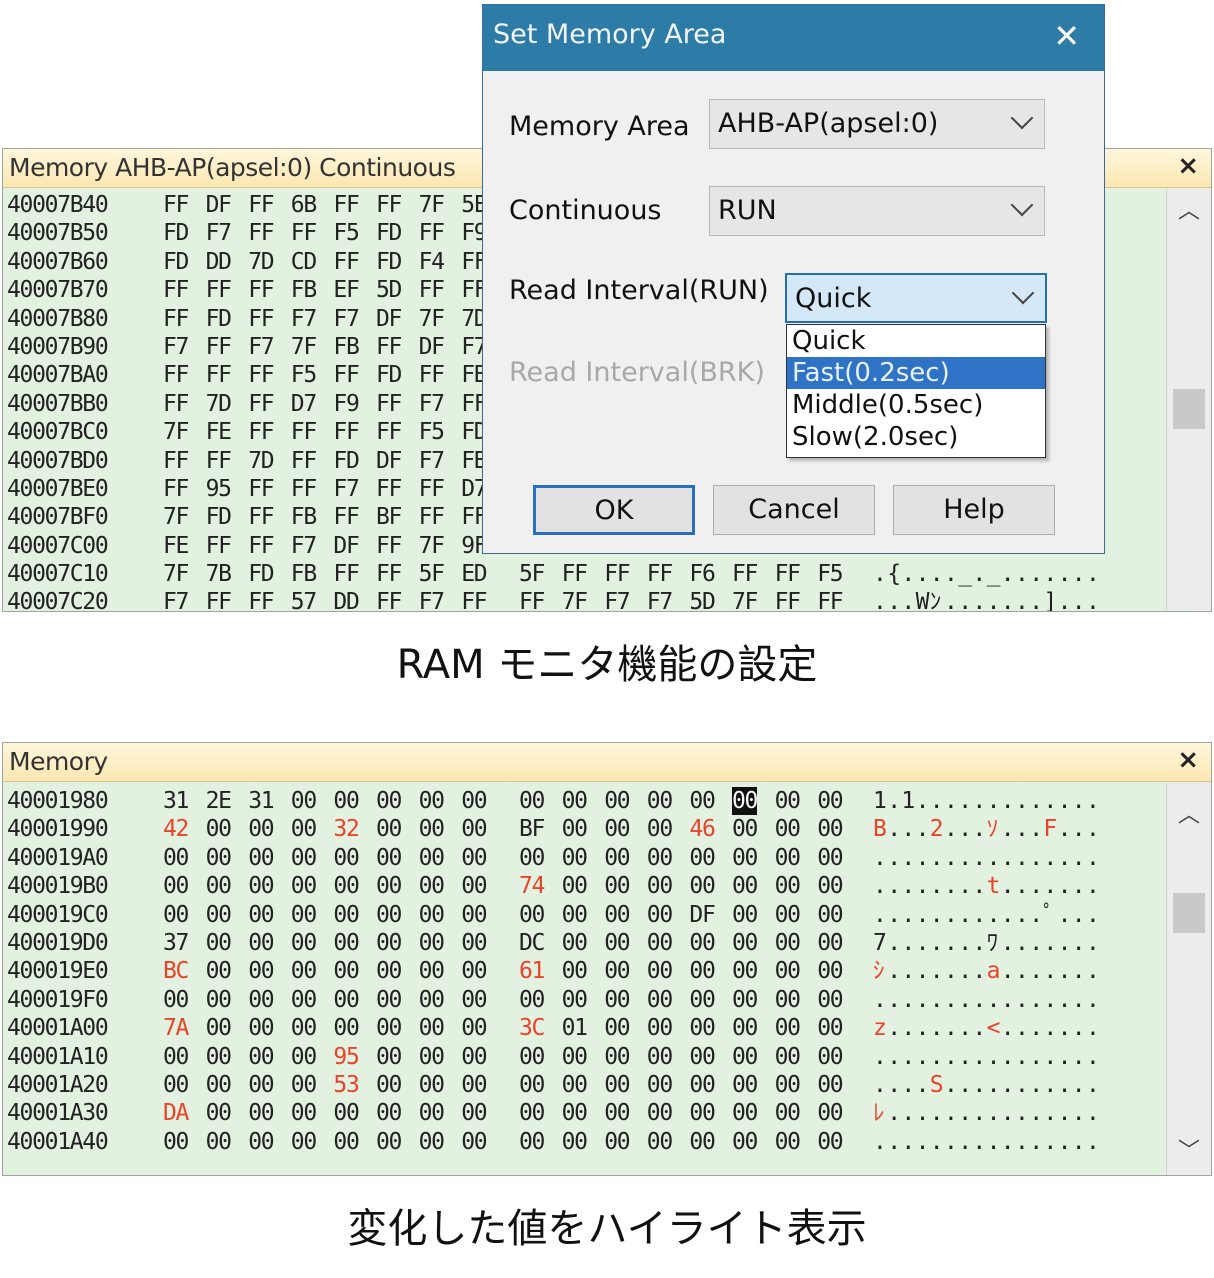 The image size is (1214, 1278). I want to click on memory-byte: F5, so click(346, 233).